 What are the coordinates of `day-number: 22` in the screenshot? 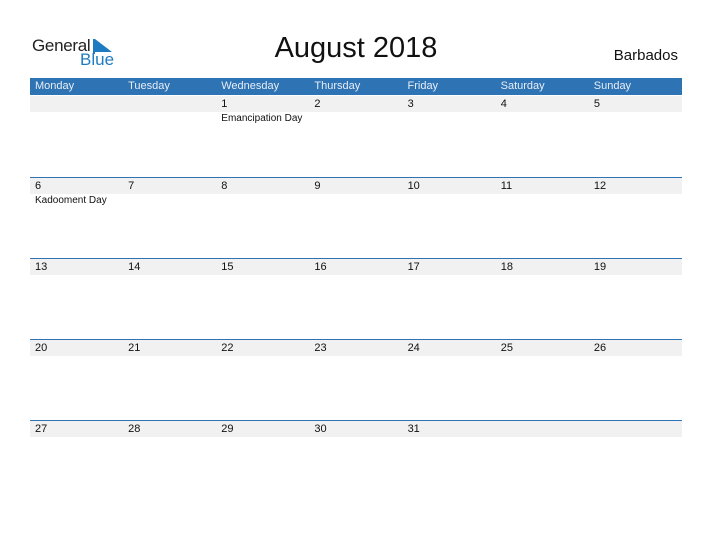 It's located at (227, 348).